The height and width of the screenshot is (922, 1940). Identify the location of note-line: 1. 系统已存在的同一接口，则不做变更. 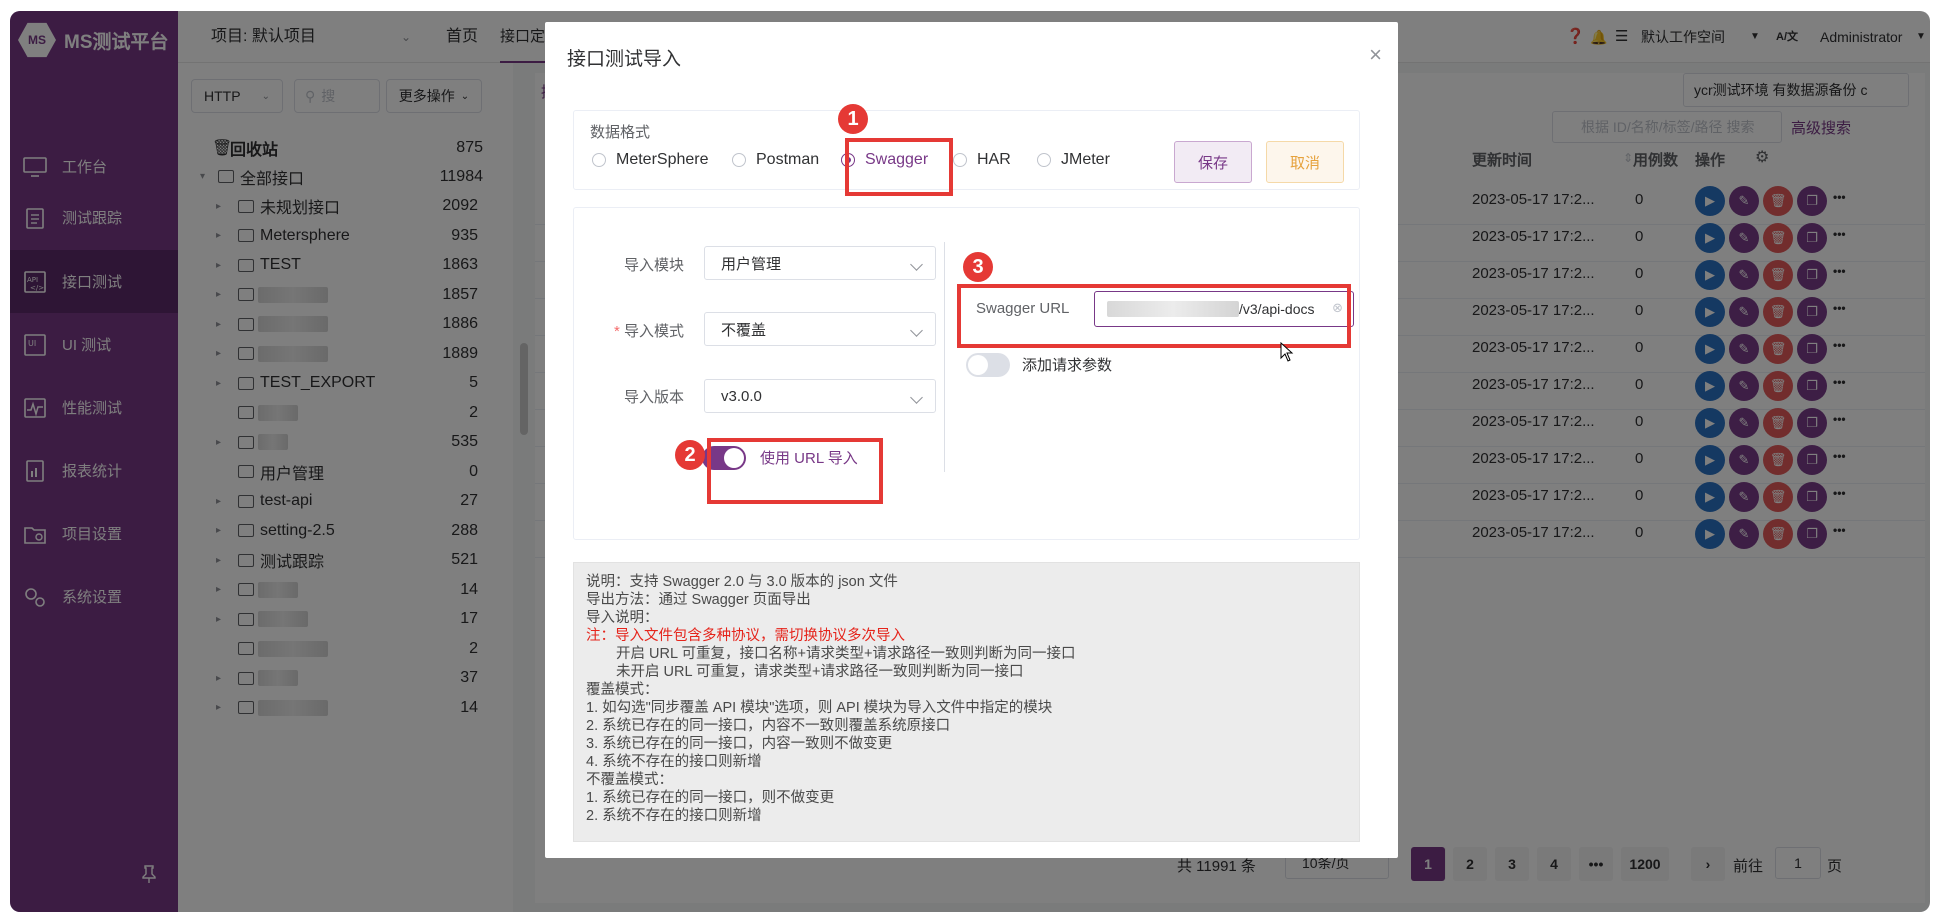
(710, 798).